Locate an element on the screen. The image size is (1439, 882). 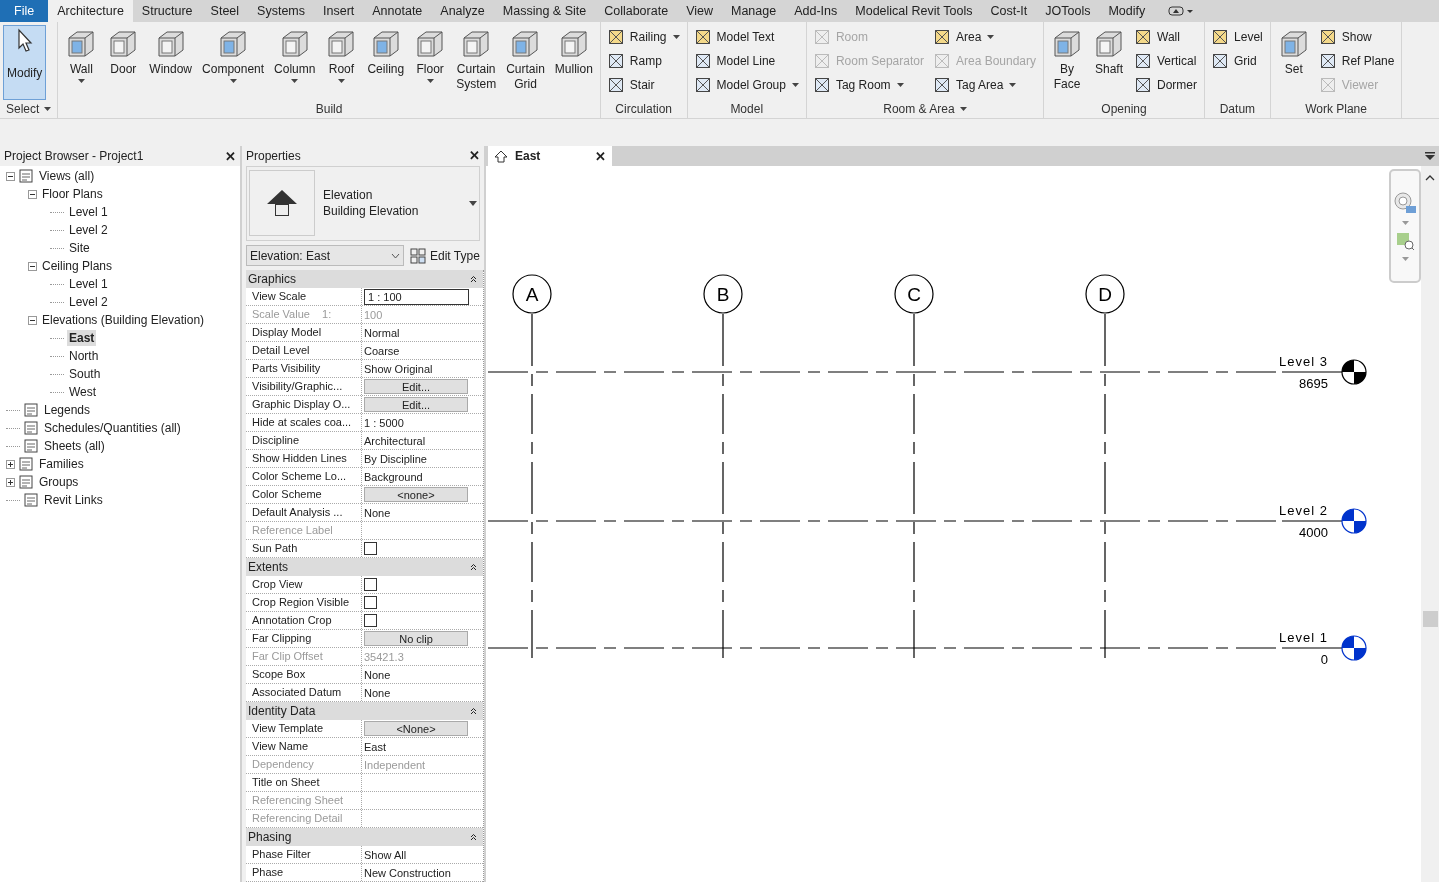
ribbon-tab: Cost-It is located at coordinates (1009, 11).